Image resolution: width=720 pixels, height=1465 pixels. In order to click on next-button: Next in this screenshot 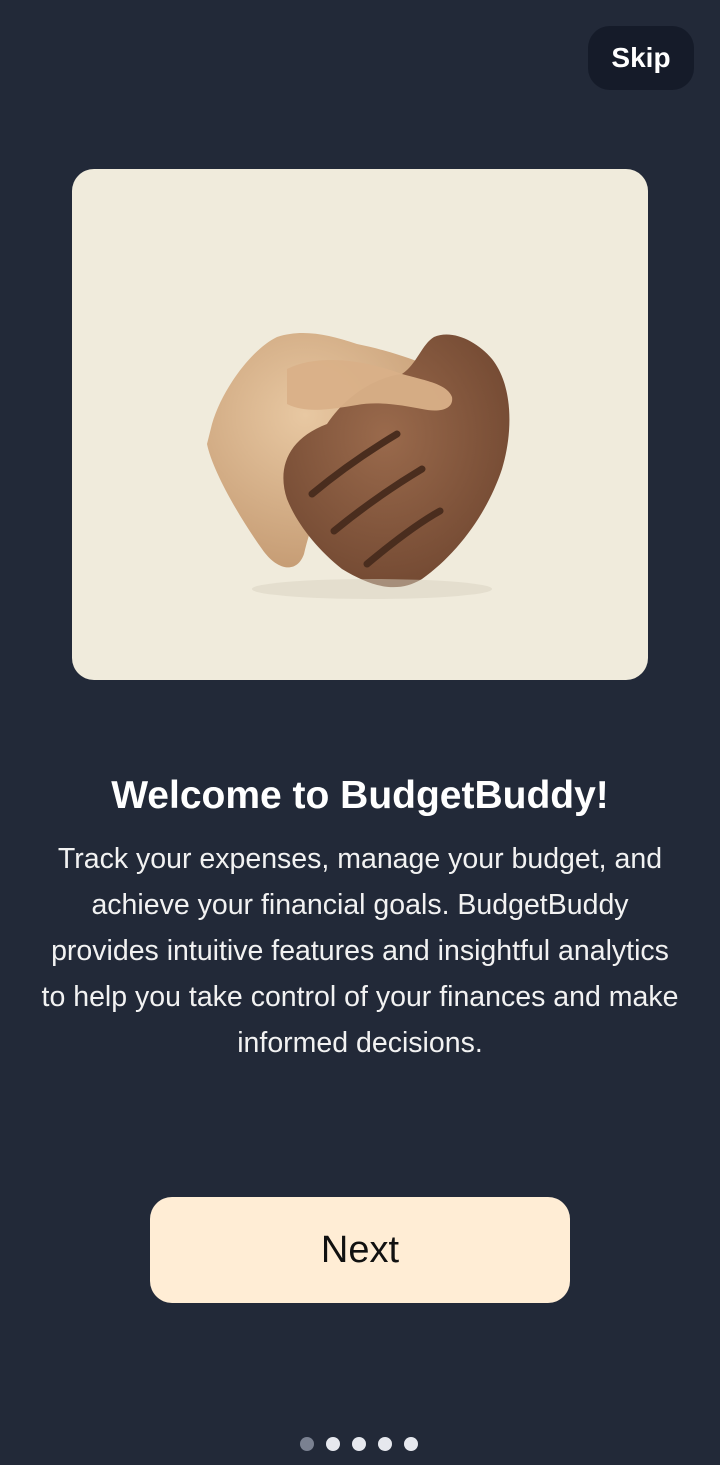, I will do `click(360, 1250)`.